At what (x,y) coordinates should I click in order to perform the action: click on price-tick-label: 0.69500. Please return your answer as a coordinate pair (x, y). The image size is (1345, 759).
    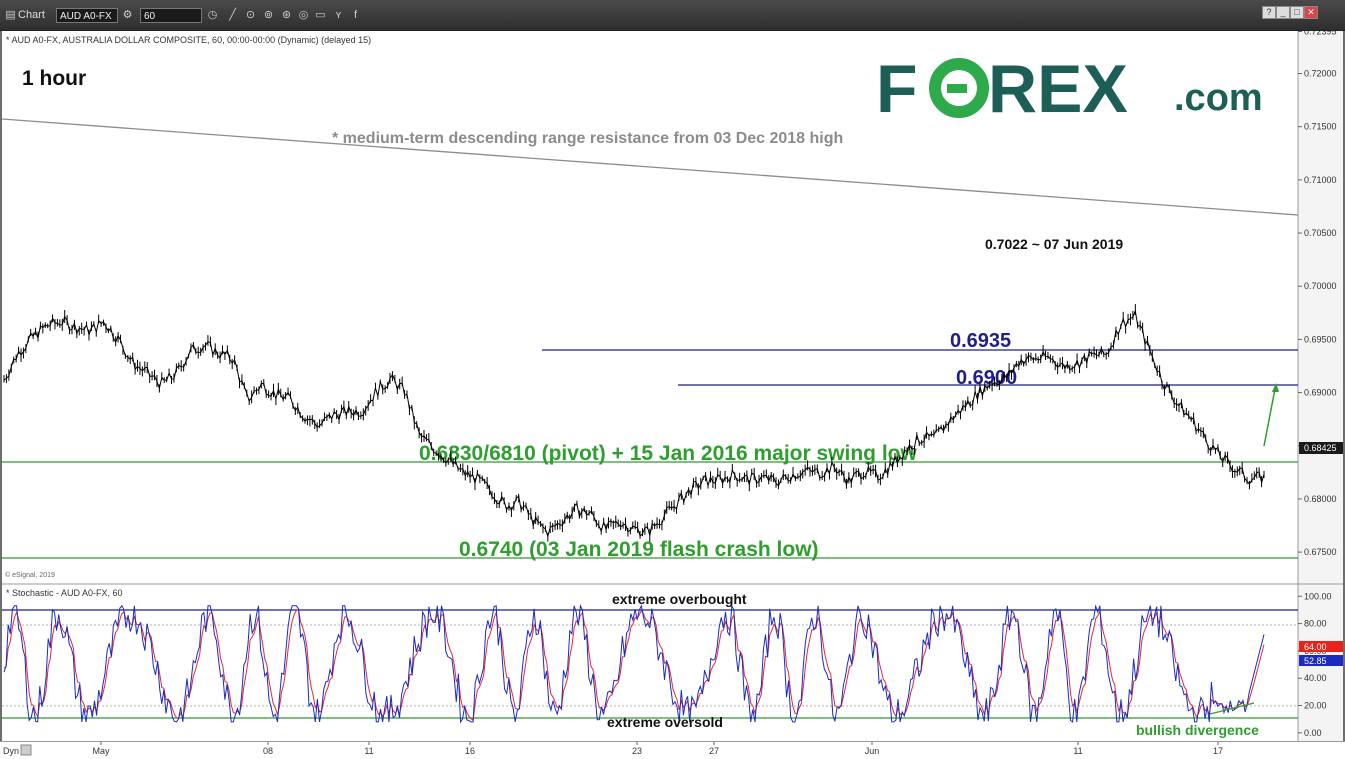
    Looking at the image, I should click on (1320, 339).